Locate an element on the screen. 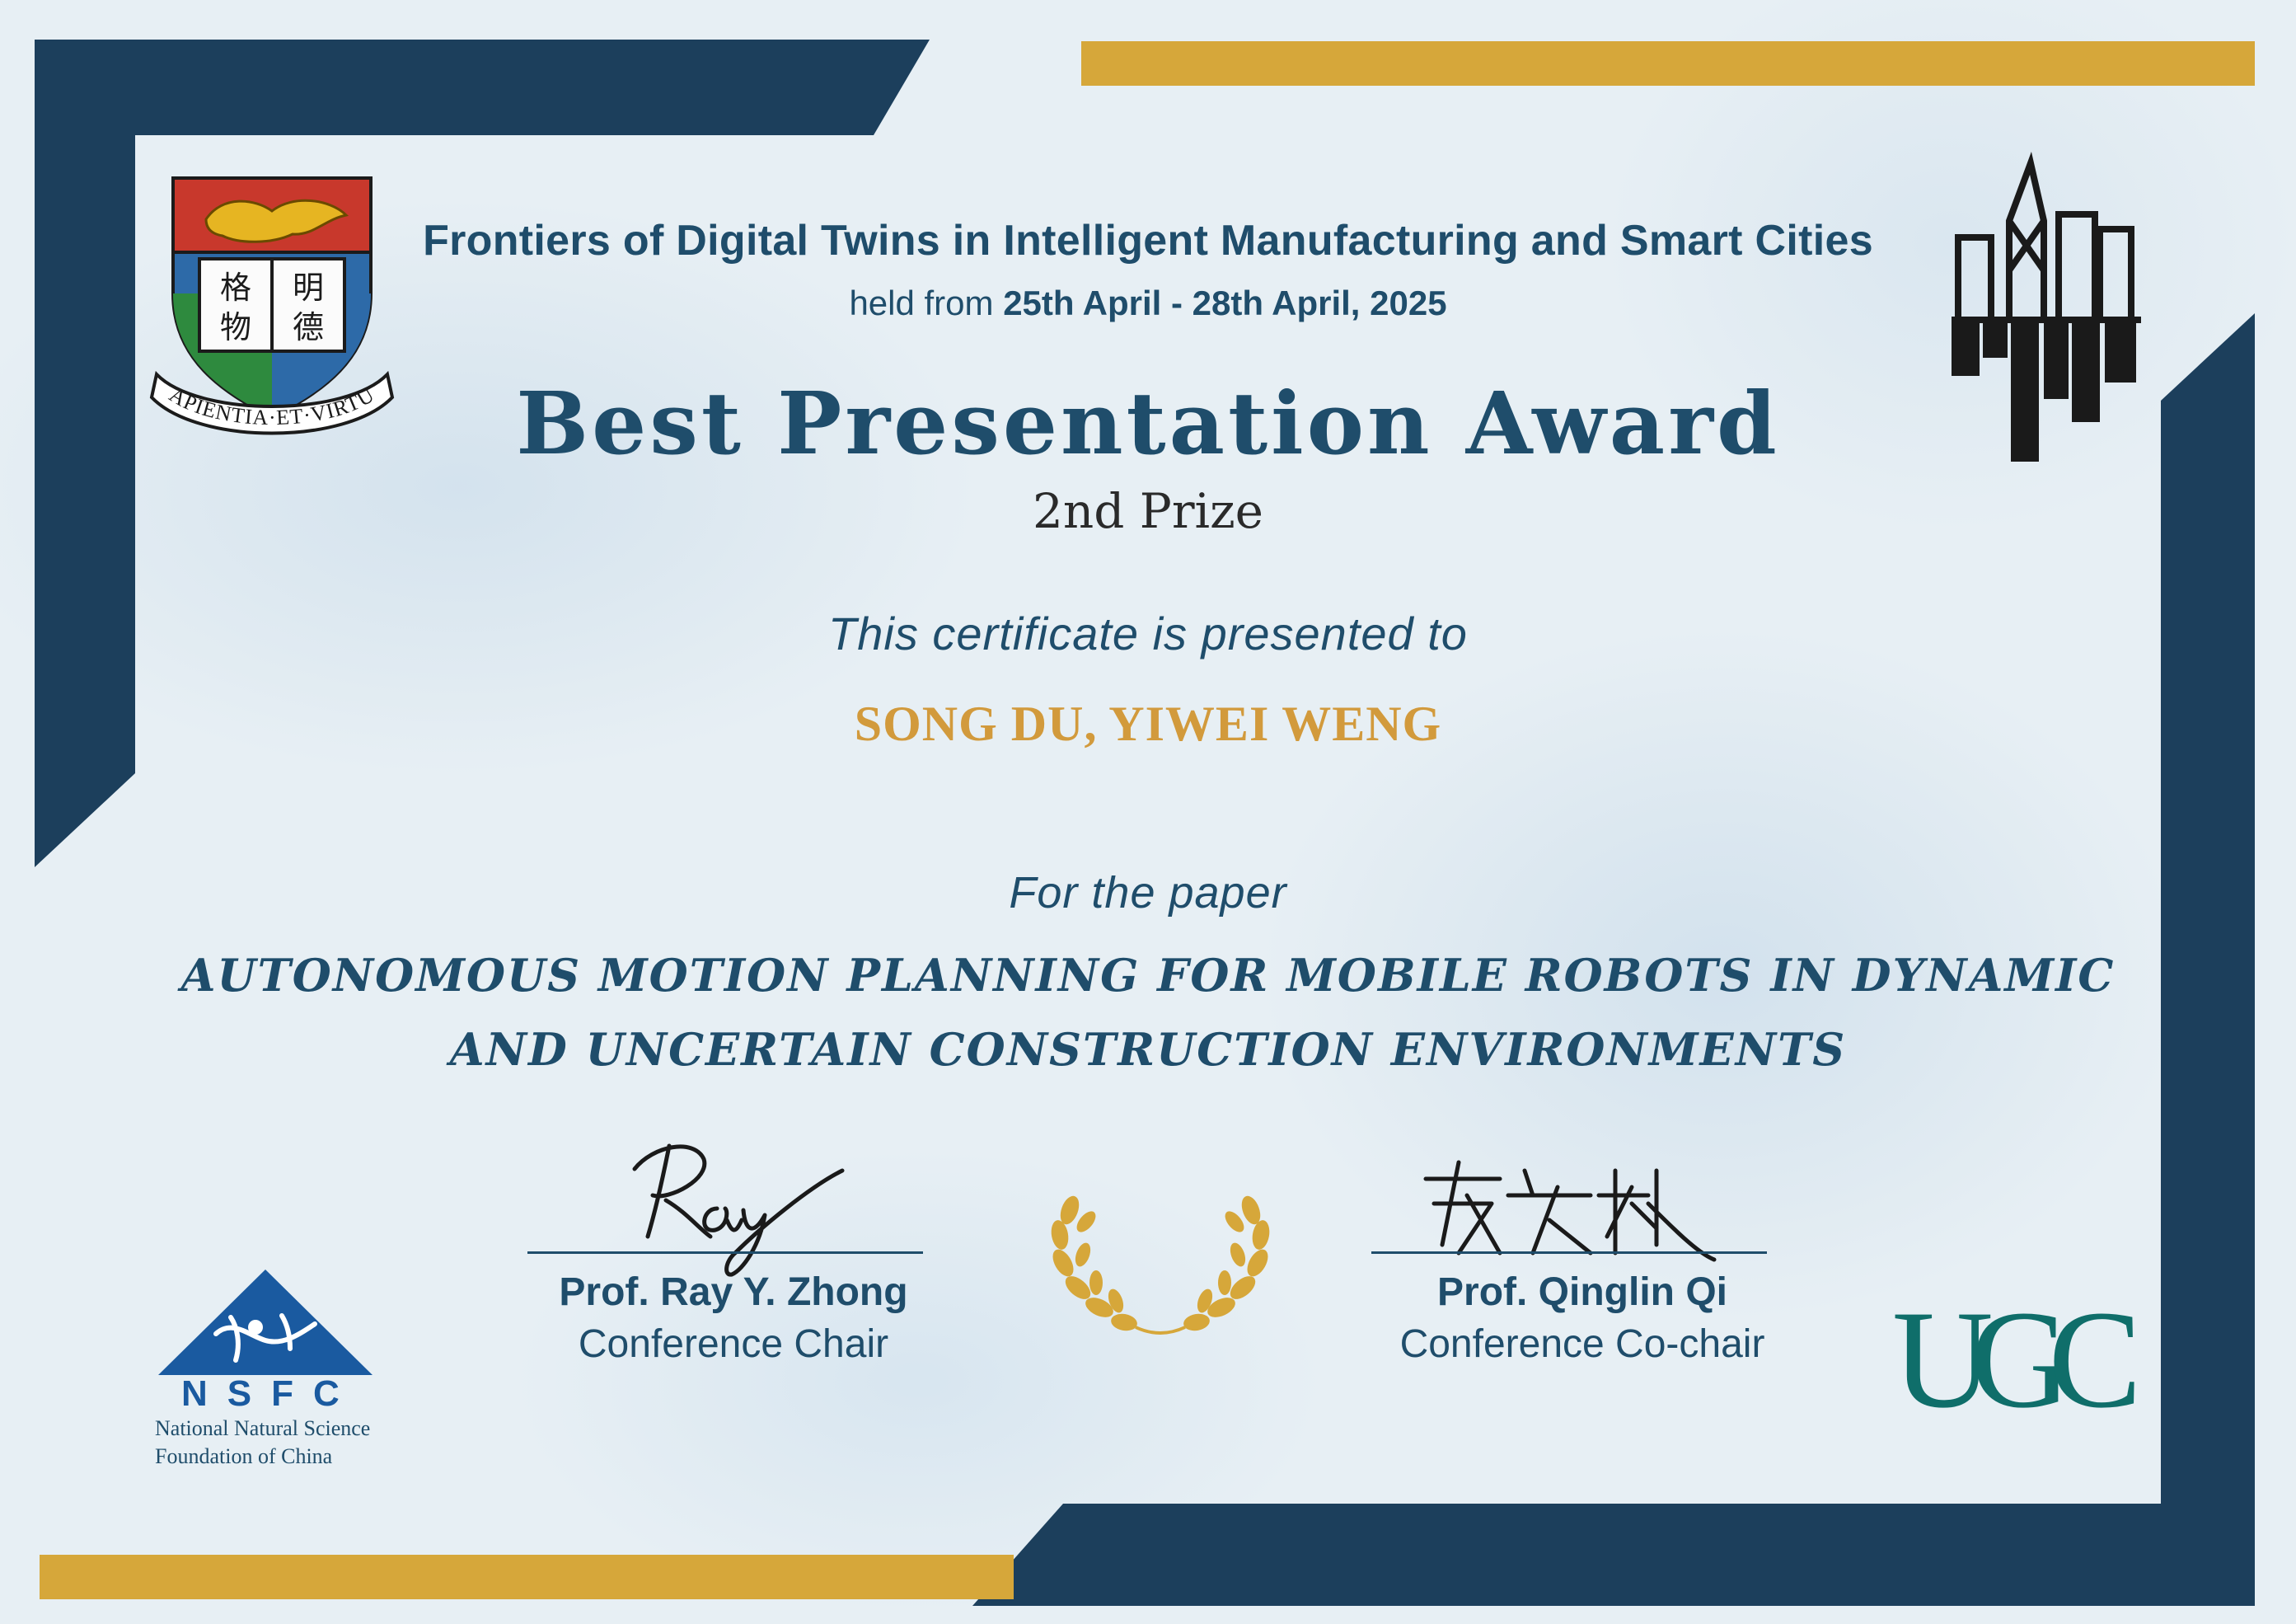  award-title: Best Presentation Award is located at coordinates (1148, 424).